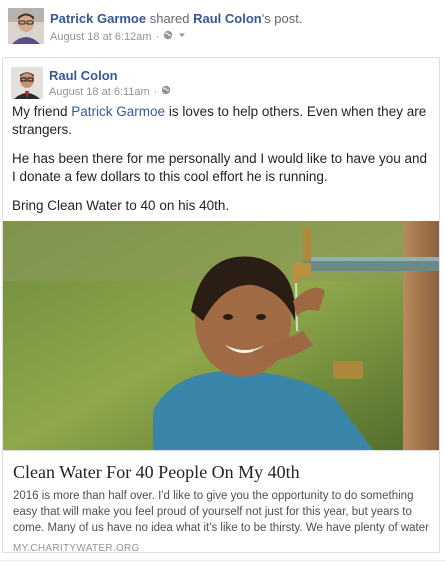  I want to click on sharer-avatar, so click(26, 26).